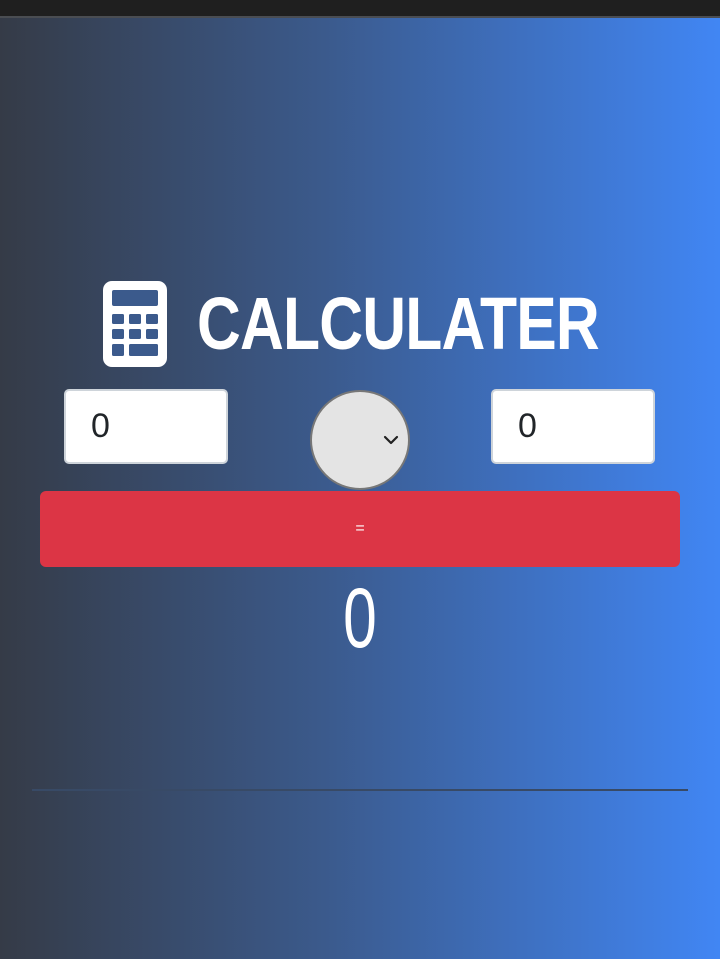 This screenshot has width=720, height=959. I want to click on window-top-bar, so click(360, 8).